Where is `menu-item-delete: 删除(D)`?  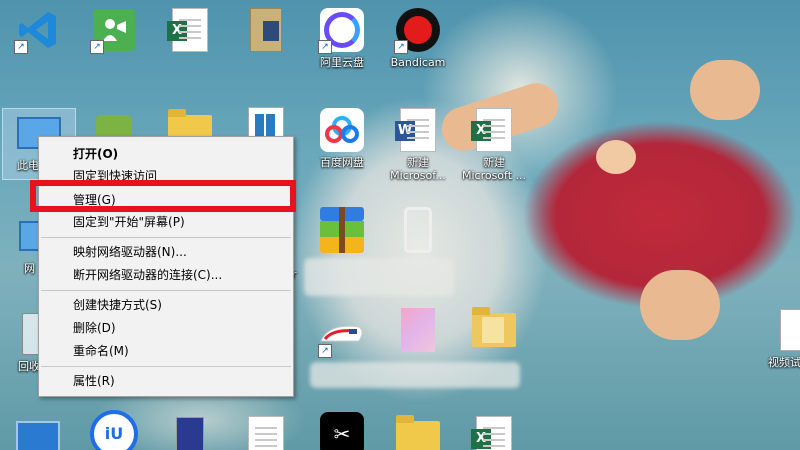
menu-item-delete: 删除(D) is located at coordinates (94, 328).